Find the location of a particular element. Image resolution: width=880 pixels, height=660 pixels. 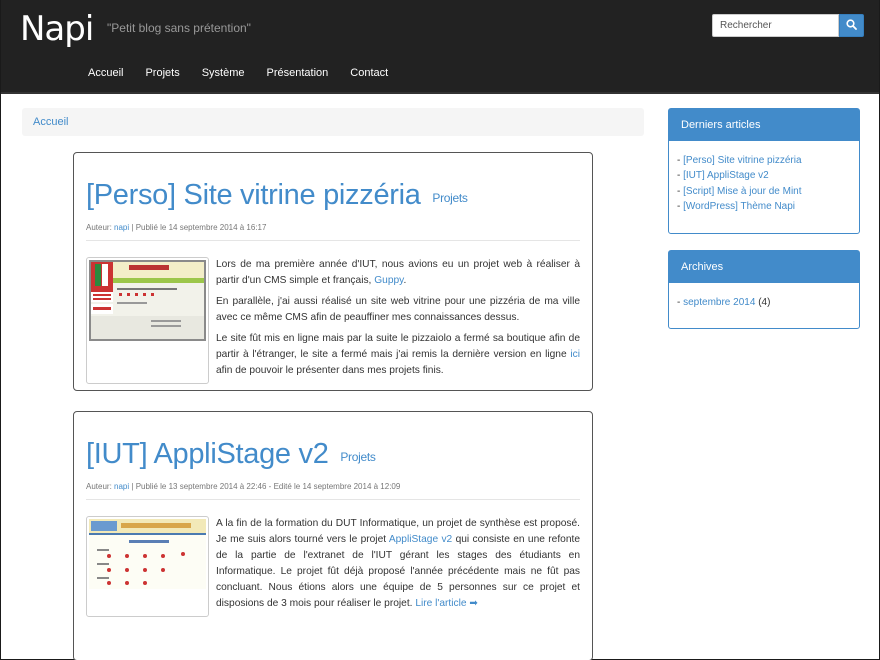

recent-article-link: [IUT] AppliStage v2 is located at coordinates (726, 175).